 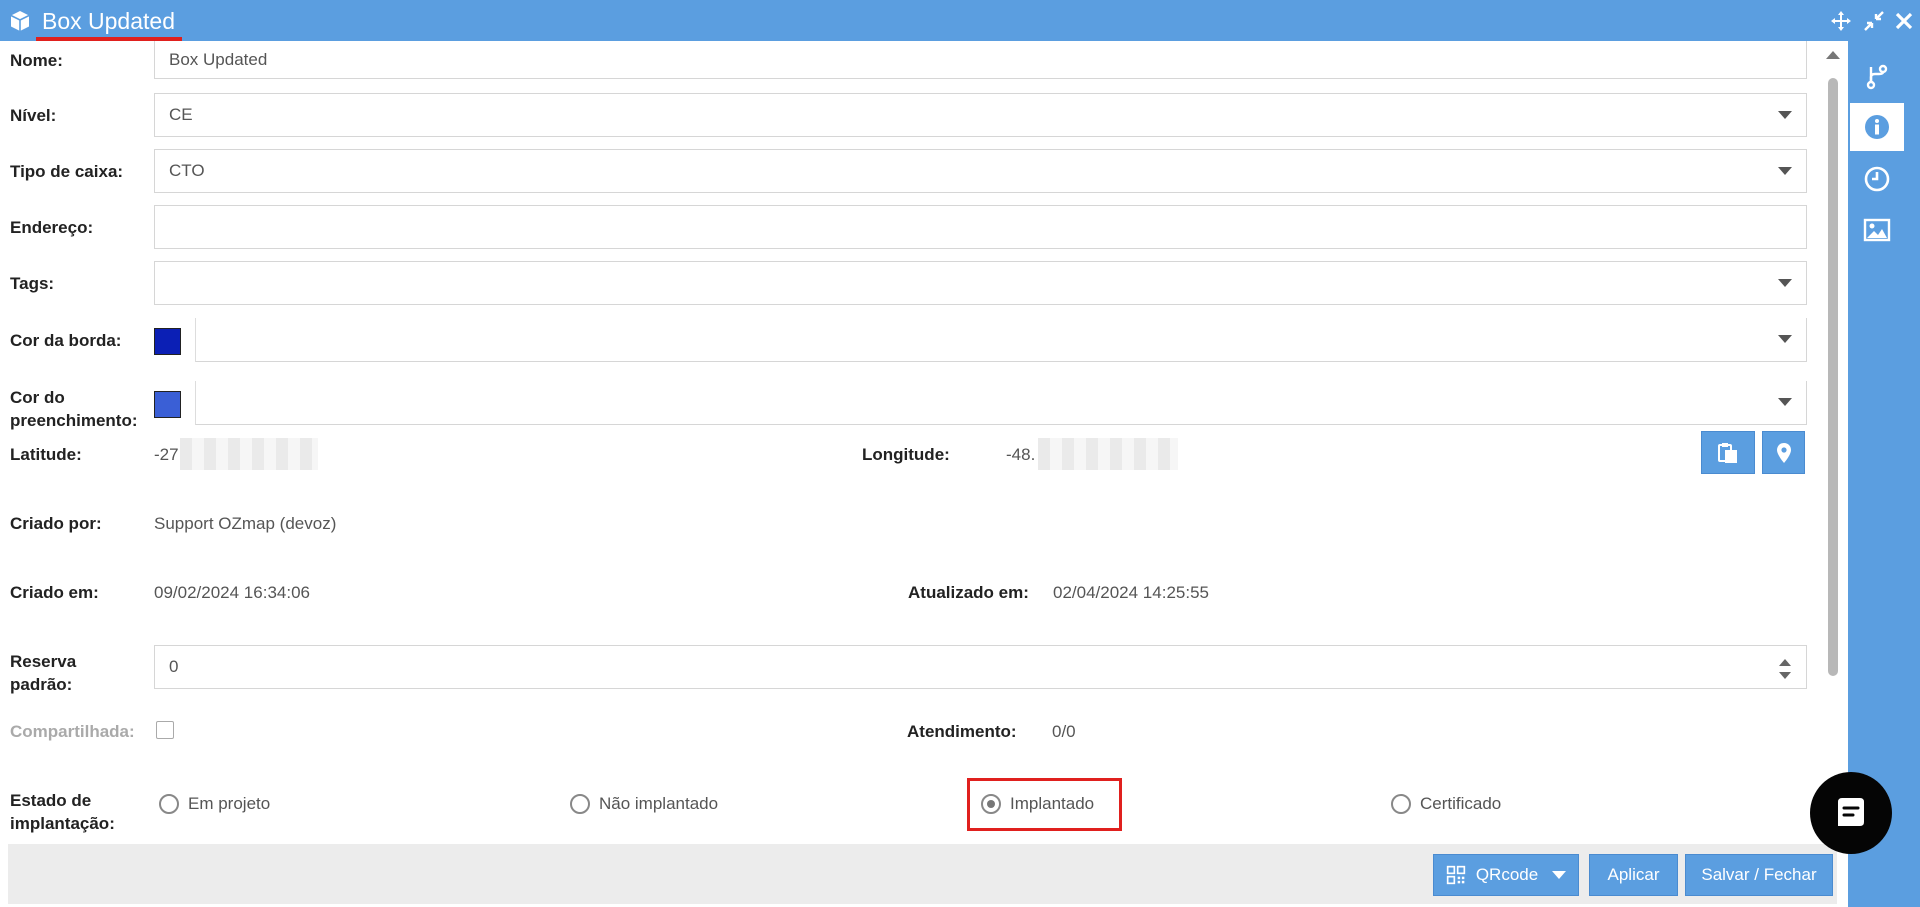 I want to click on copy-coordinates-button, so click(x=1728, y=452).